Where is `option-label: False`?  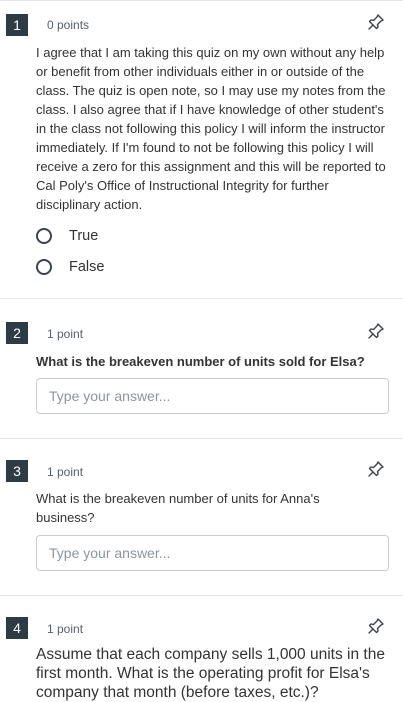
option-label: False is located at coordinates (87, 267).